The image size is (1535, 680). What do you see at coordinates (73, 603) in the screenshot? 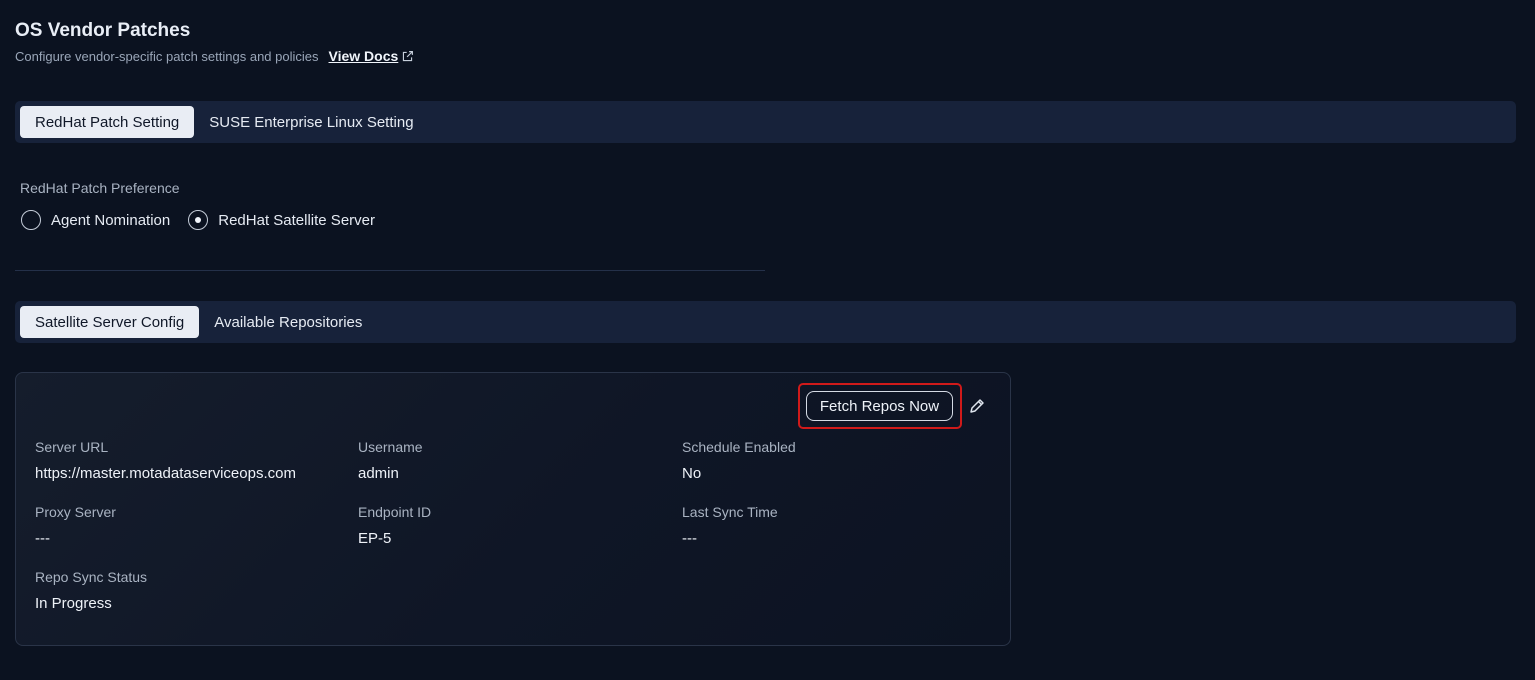
I see `field-value: In Progress` at bounding box center [73, 603].